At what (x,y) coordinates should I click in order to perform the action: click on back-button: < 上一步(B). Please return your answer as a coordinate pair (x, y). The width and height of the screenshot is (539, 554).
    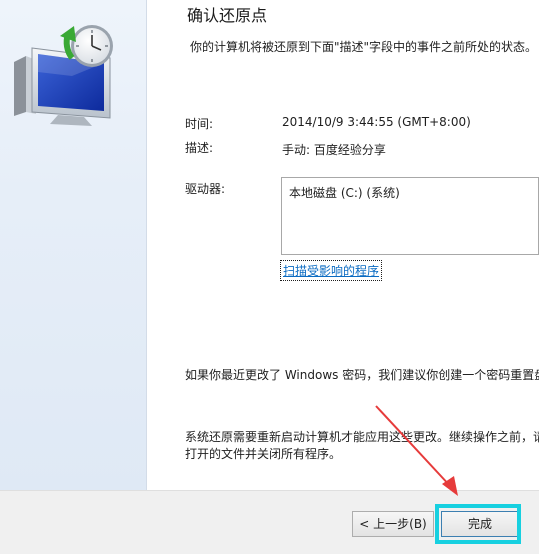
    Looking at the image, I should click on (393, 524).